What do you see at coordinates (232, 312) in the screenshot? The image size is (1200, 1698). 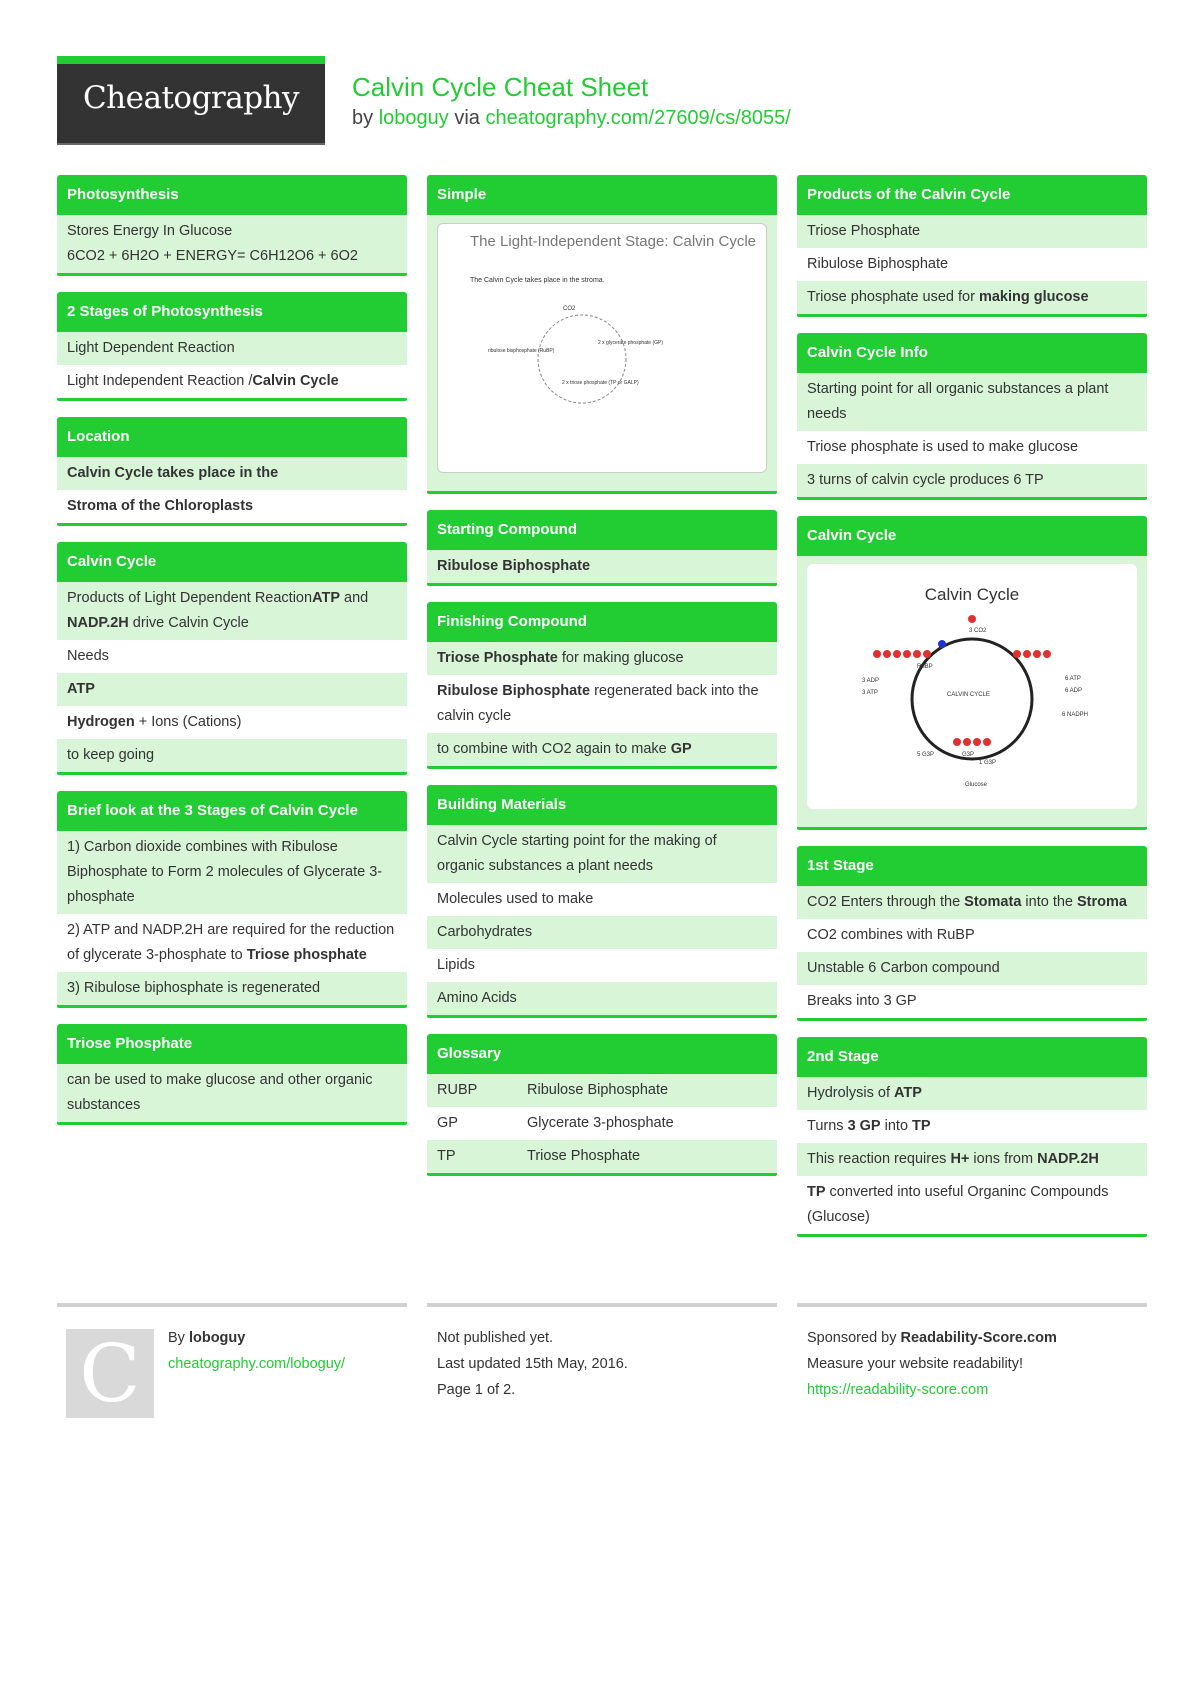 I see `section-header: 2 Stages of Photosynthesis` at bounding box center [232, 312].